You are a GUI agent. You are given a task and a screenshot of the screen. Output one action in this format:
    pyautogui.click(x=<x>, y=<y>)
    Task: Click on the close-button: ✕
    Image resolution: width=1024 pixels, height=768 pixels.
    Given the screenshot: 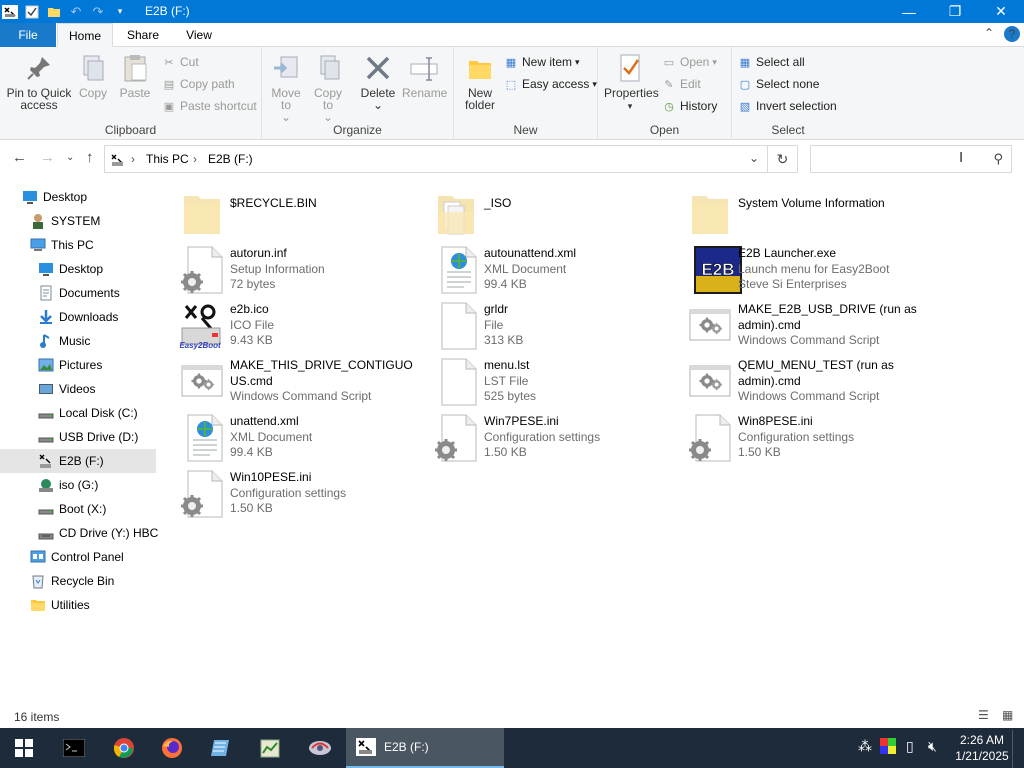 What is the action you would take?
    pyautogui.click(x=1001, y=11)
    